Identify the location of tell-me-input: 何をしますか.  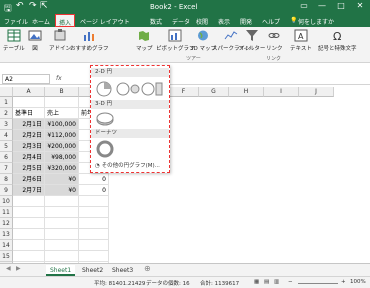
(316, 21).